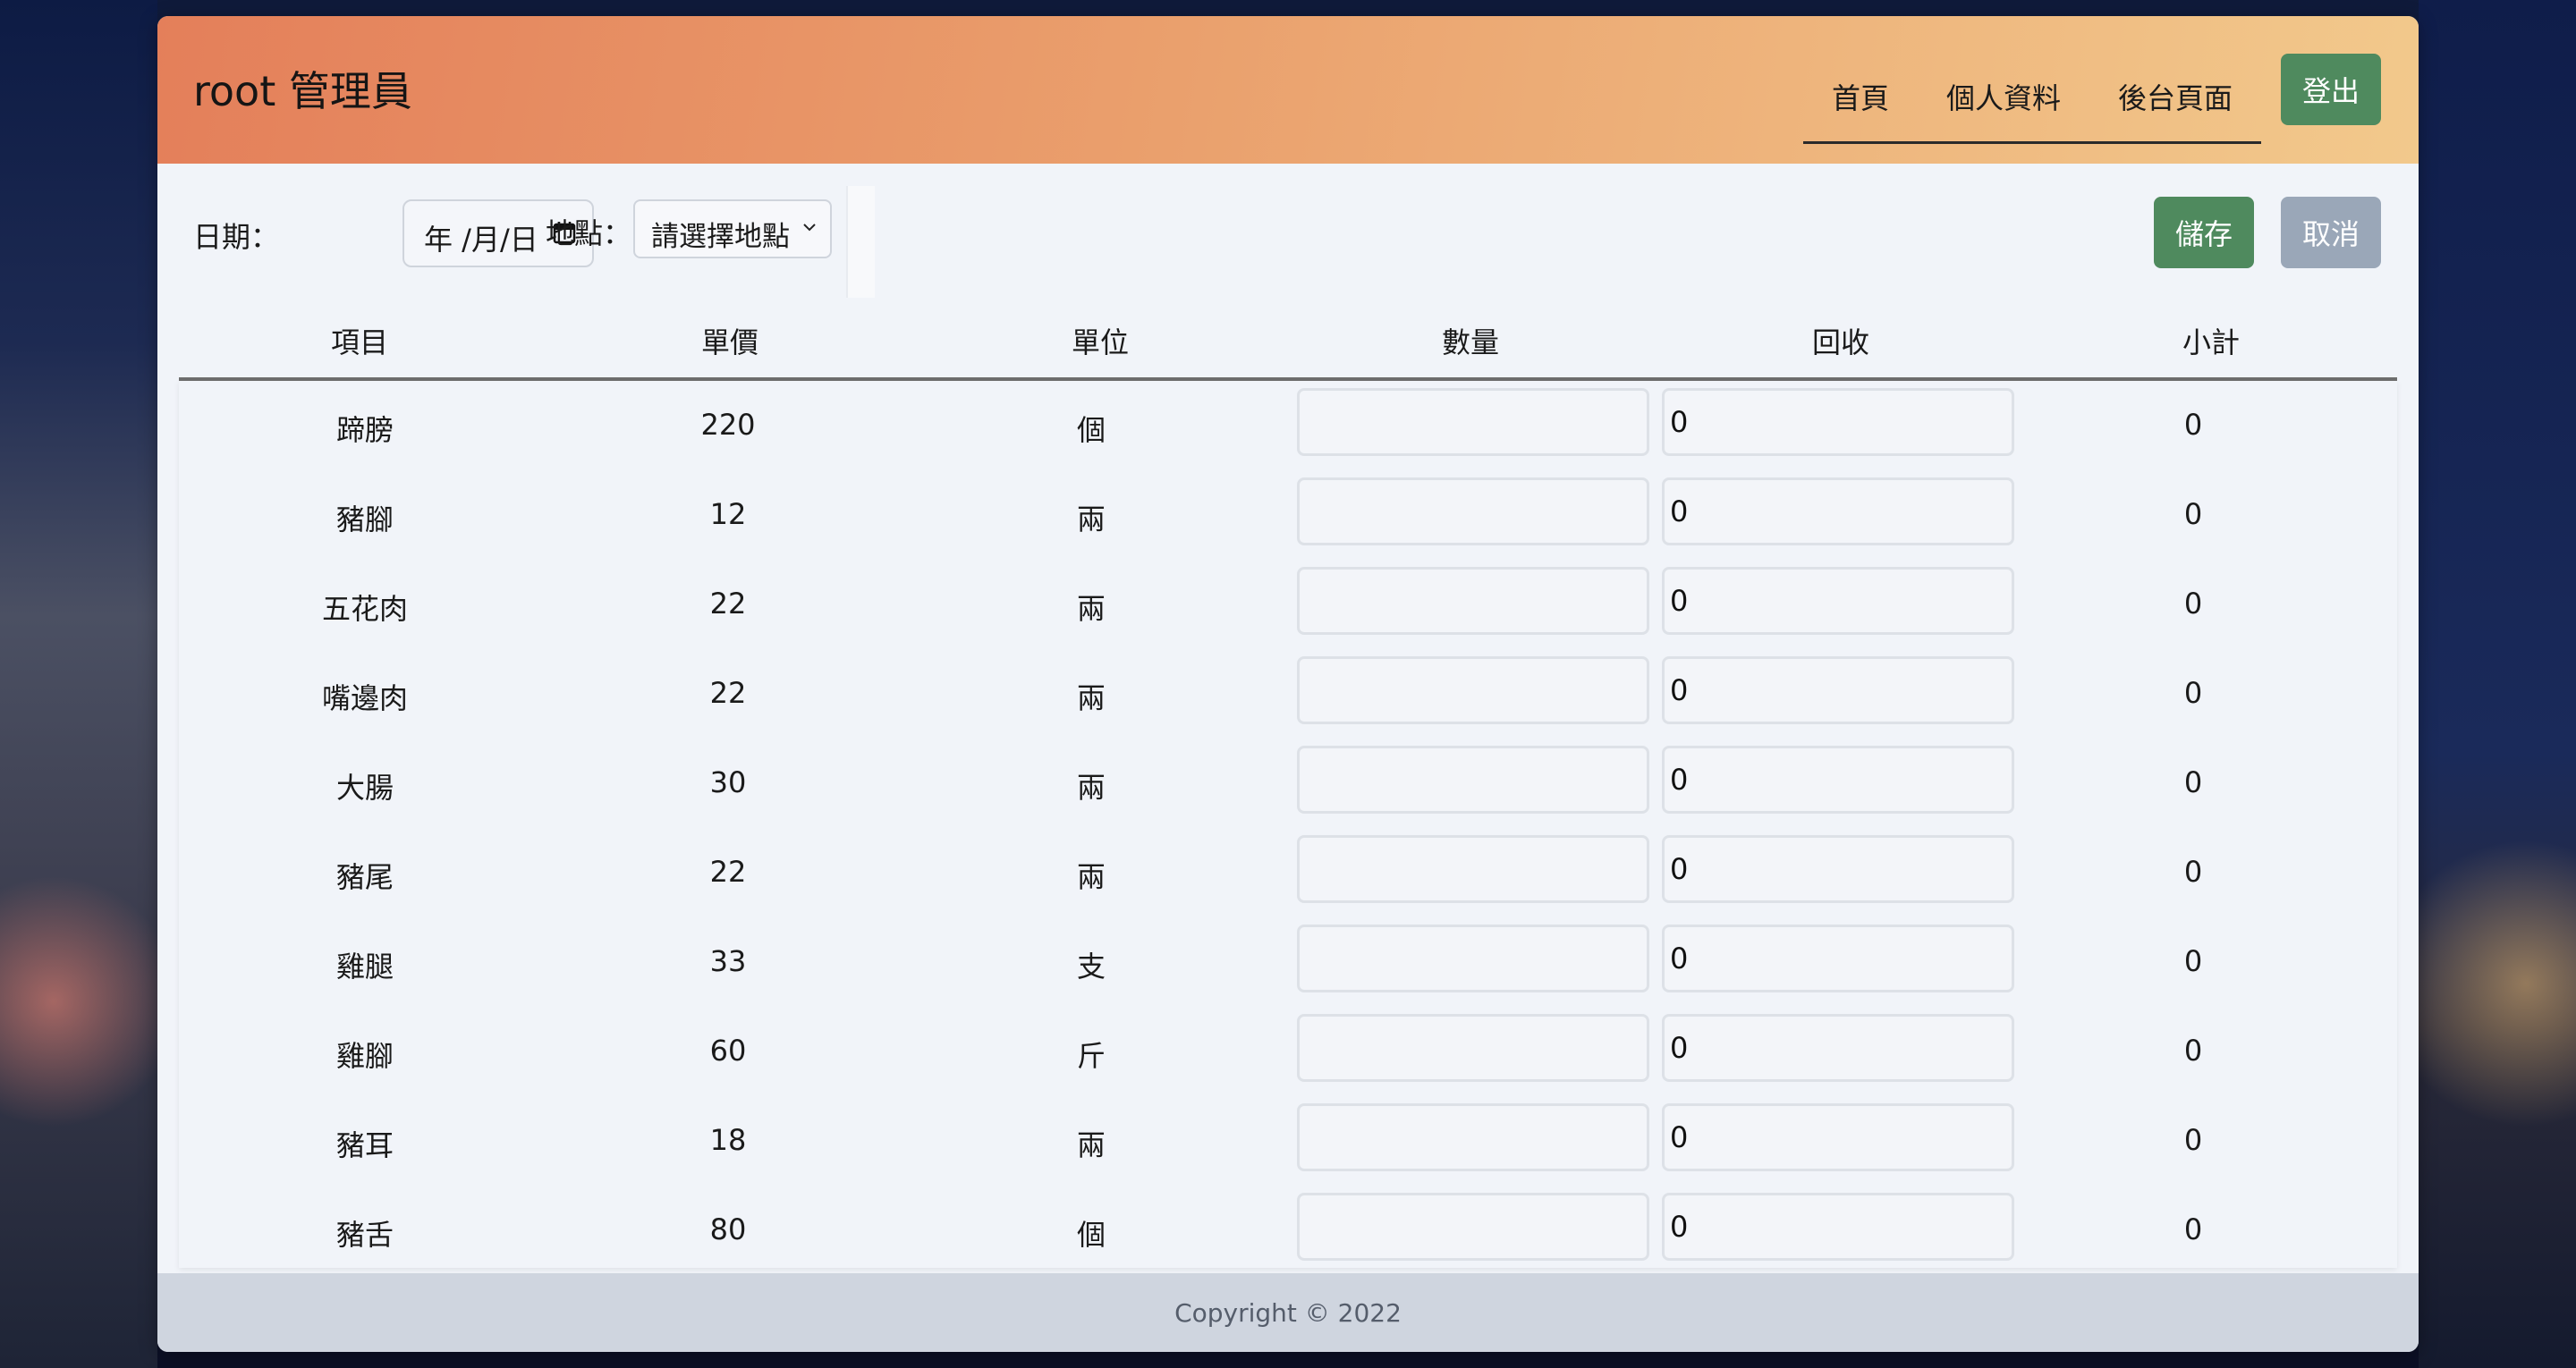 The width and height of the screenshot is (2576, 1368). Describe the element at coordinates (364, 967) in the screenshot. I see `cell-item: 雞腿` at that location.